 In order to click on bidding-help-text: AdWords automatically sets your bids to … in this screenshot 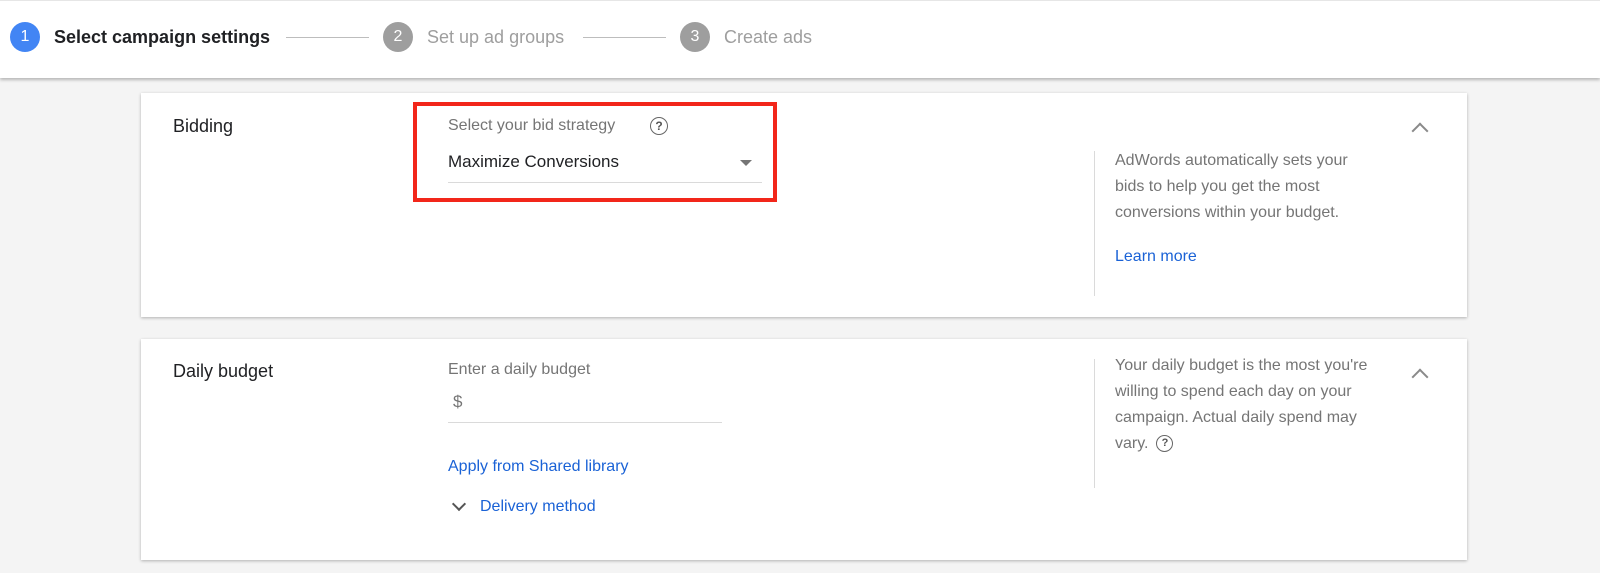, I will do `click(1231, 186)`.